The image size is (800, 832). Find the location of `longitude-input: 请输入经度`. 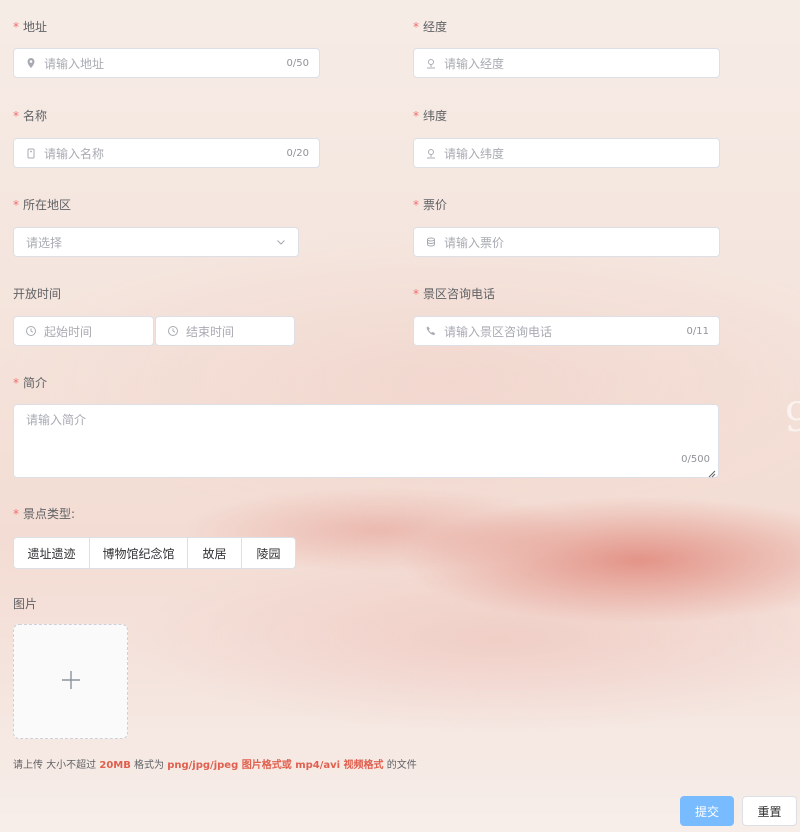

longitude-input: 请输入经度 is located at coordinates (566, 63).